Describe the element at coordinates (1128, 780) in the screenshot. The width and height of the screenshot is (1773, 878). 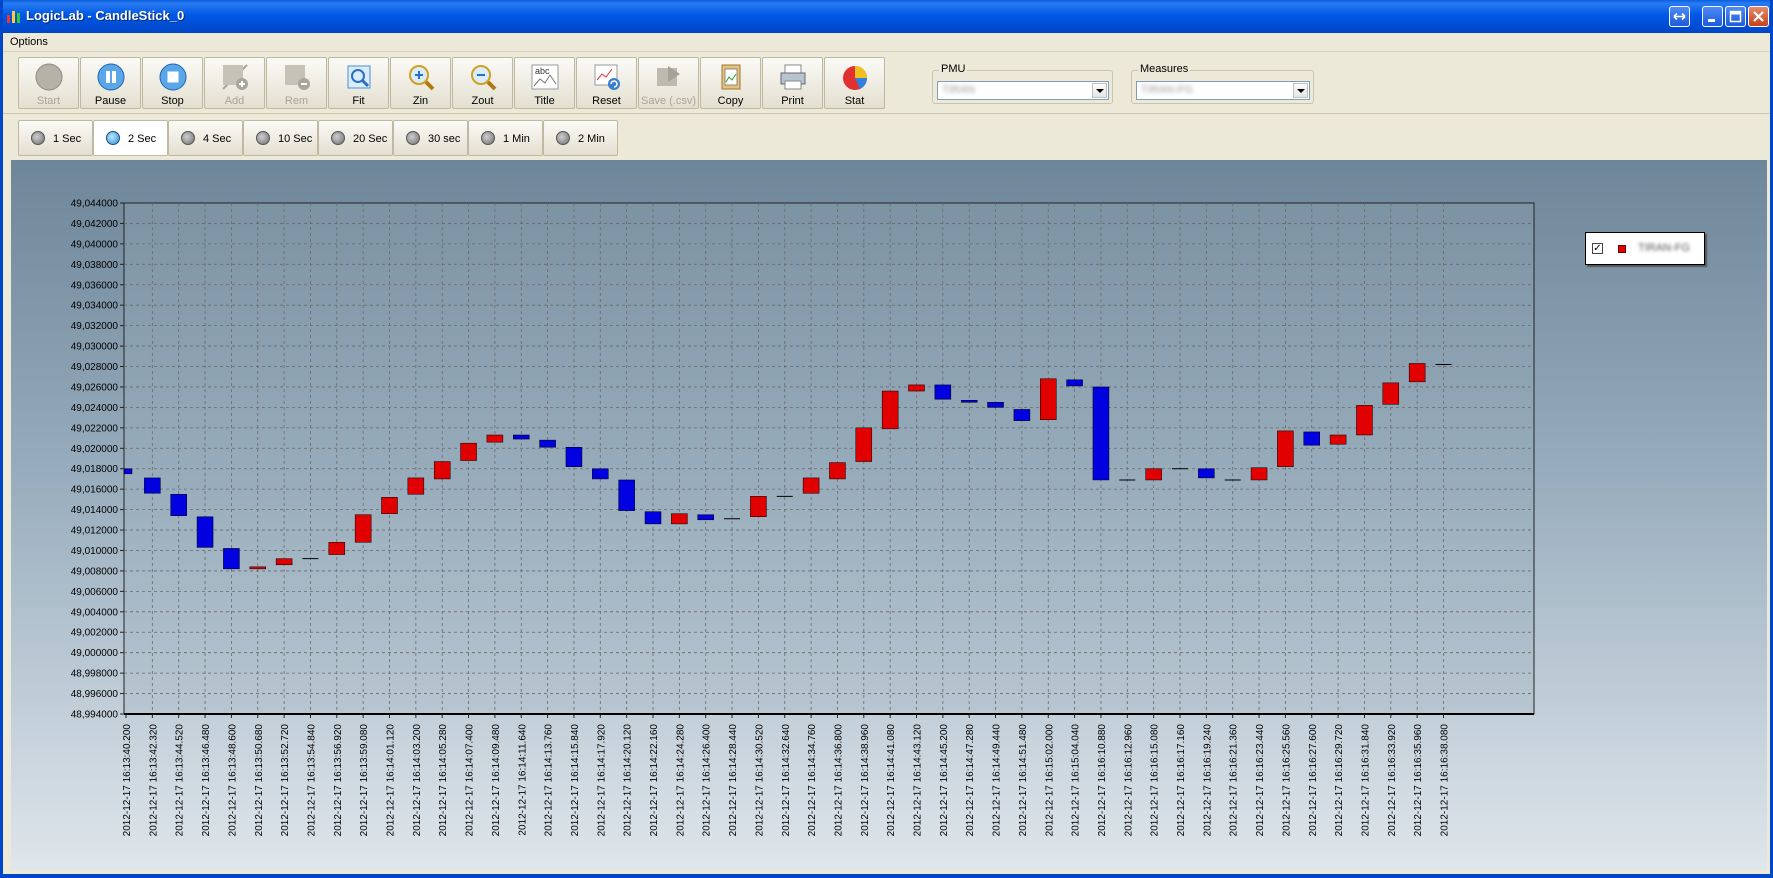
I see `x-tick-label: 2012-12-17 16:16:12.960` at that location.